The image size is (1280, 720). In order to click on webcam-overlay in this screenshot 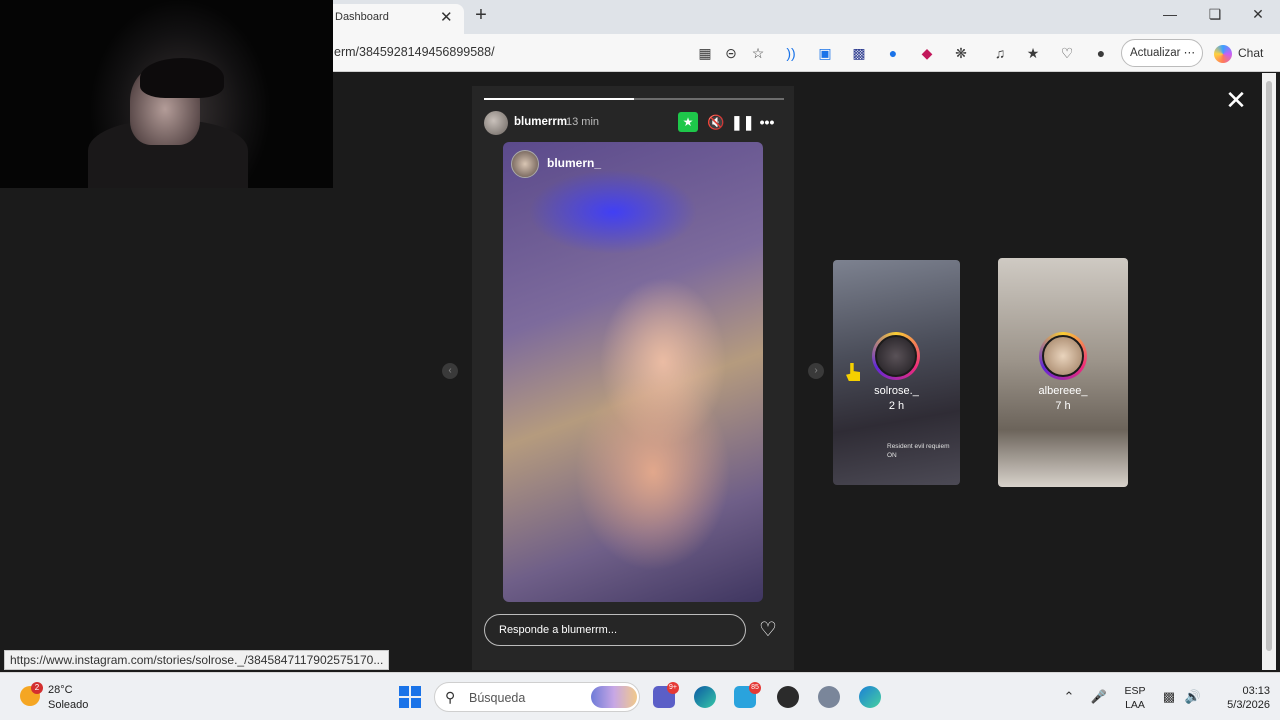, I will do `click(166, 94)`.